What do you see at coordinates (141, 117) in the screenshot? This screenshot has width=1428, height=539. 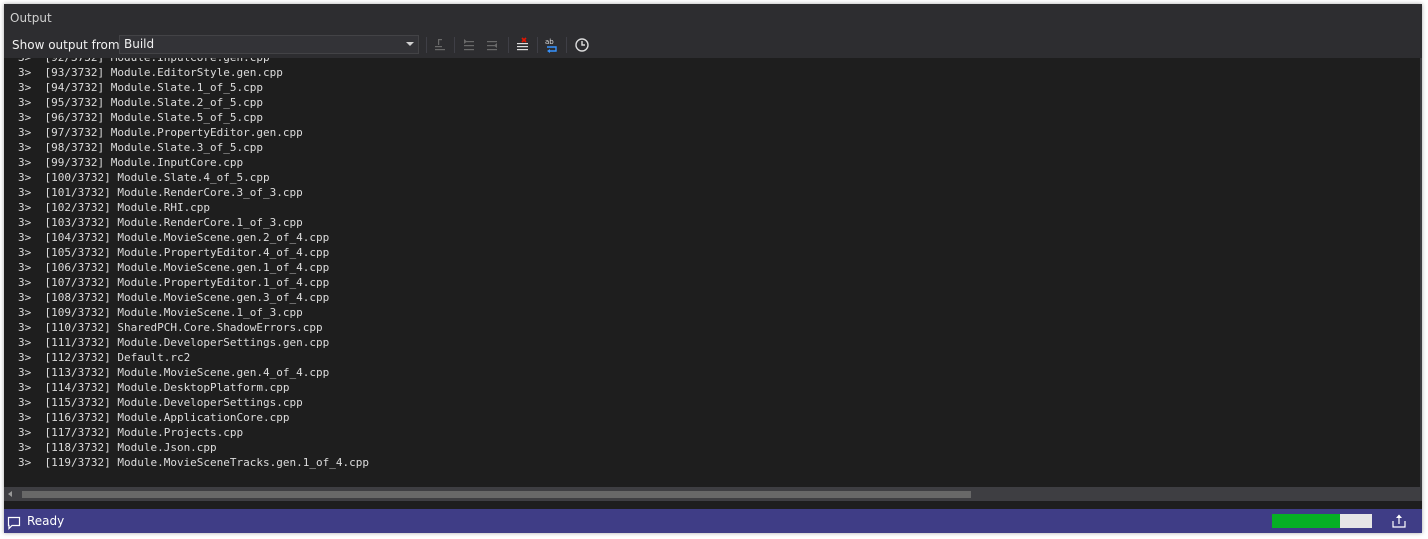 I see `output-line: 3> [96/3732] Module.Slate.5_of_5.cpp` at bounding box center [141, 117].